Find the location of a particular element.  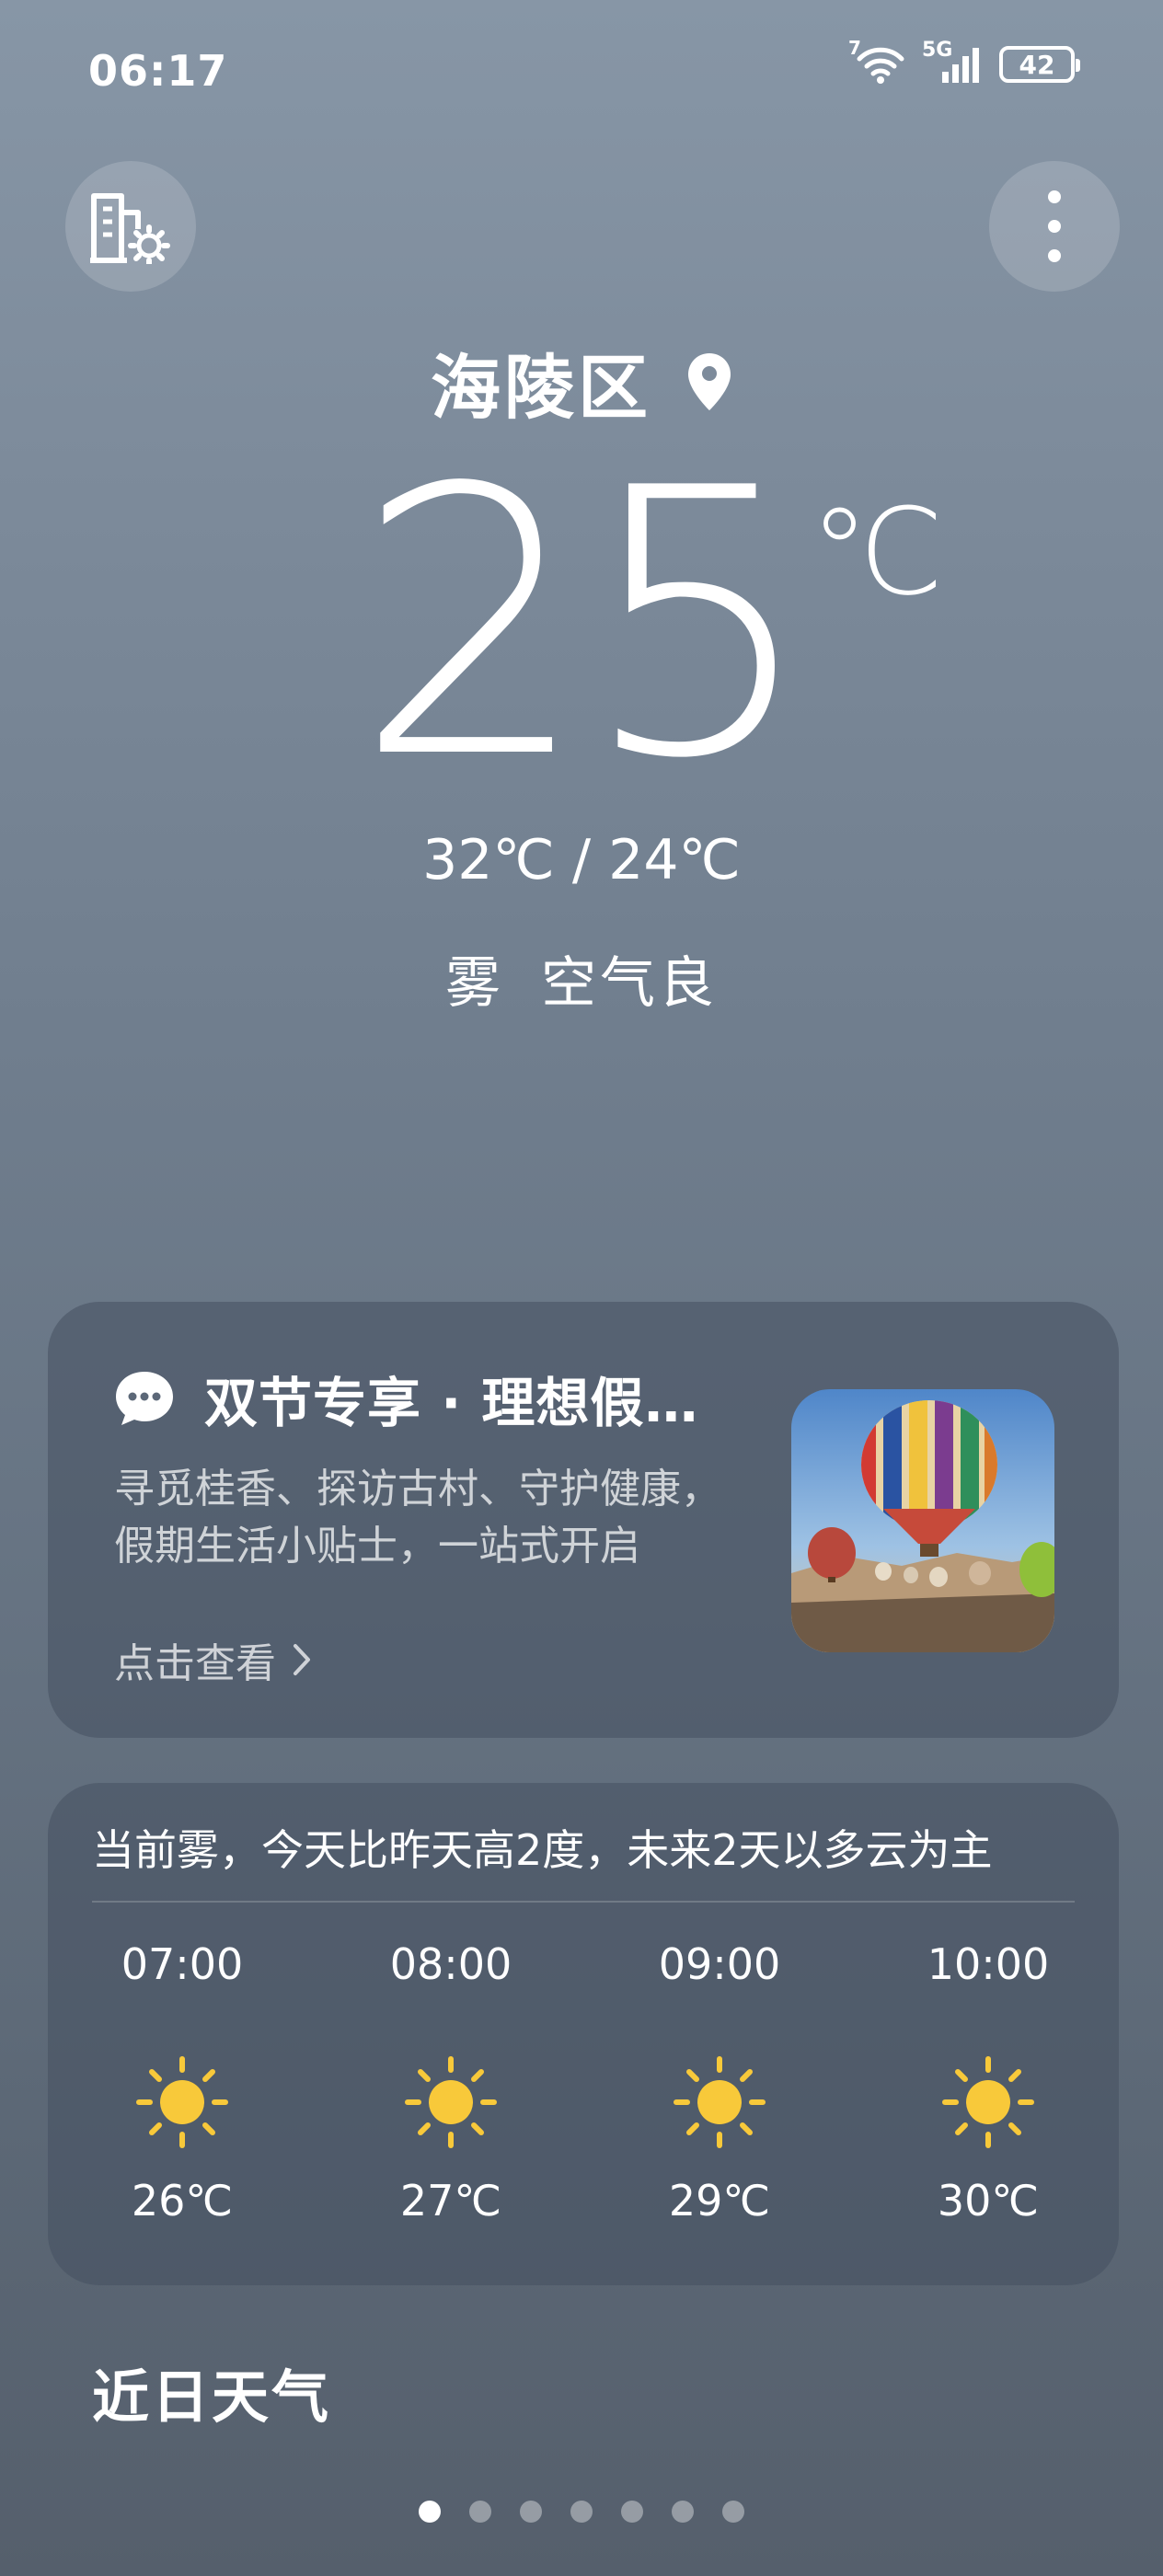

temperature-unit: ℃ is located at coordinates (877, 552).